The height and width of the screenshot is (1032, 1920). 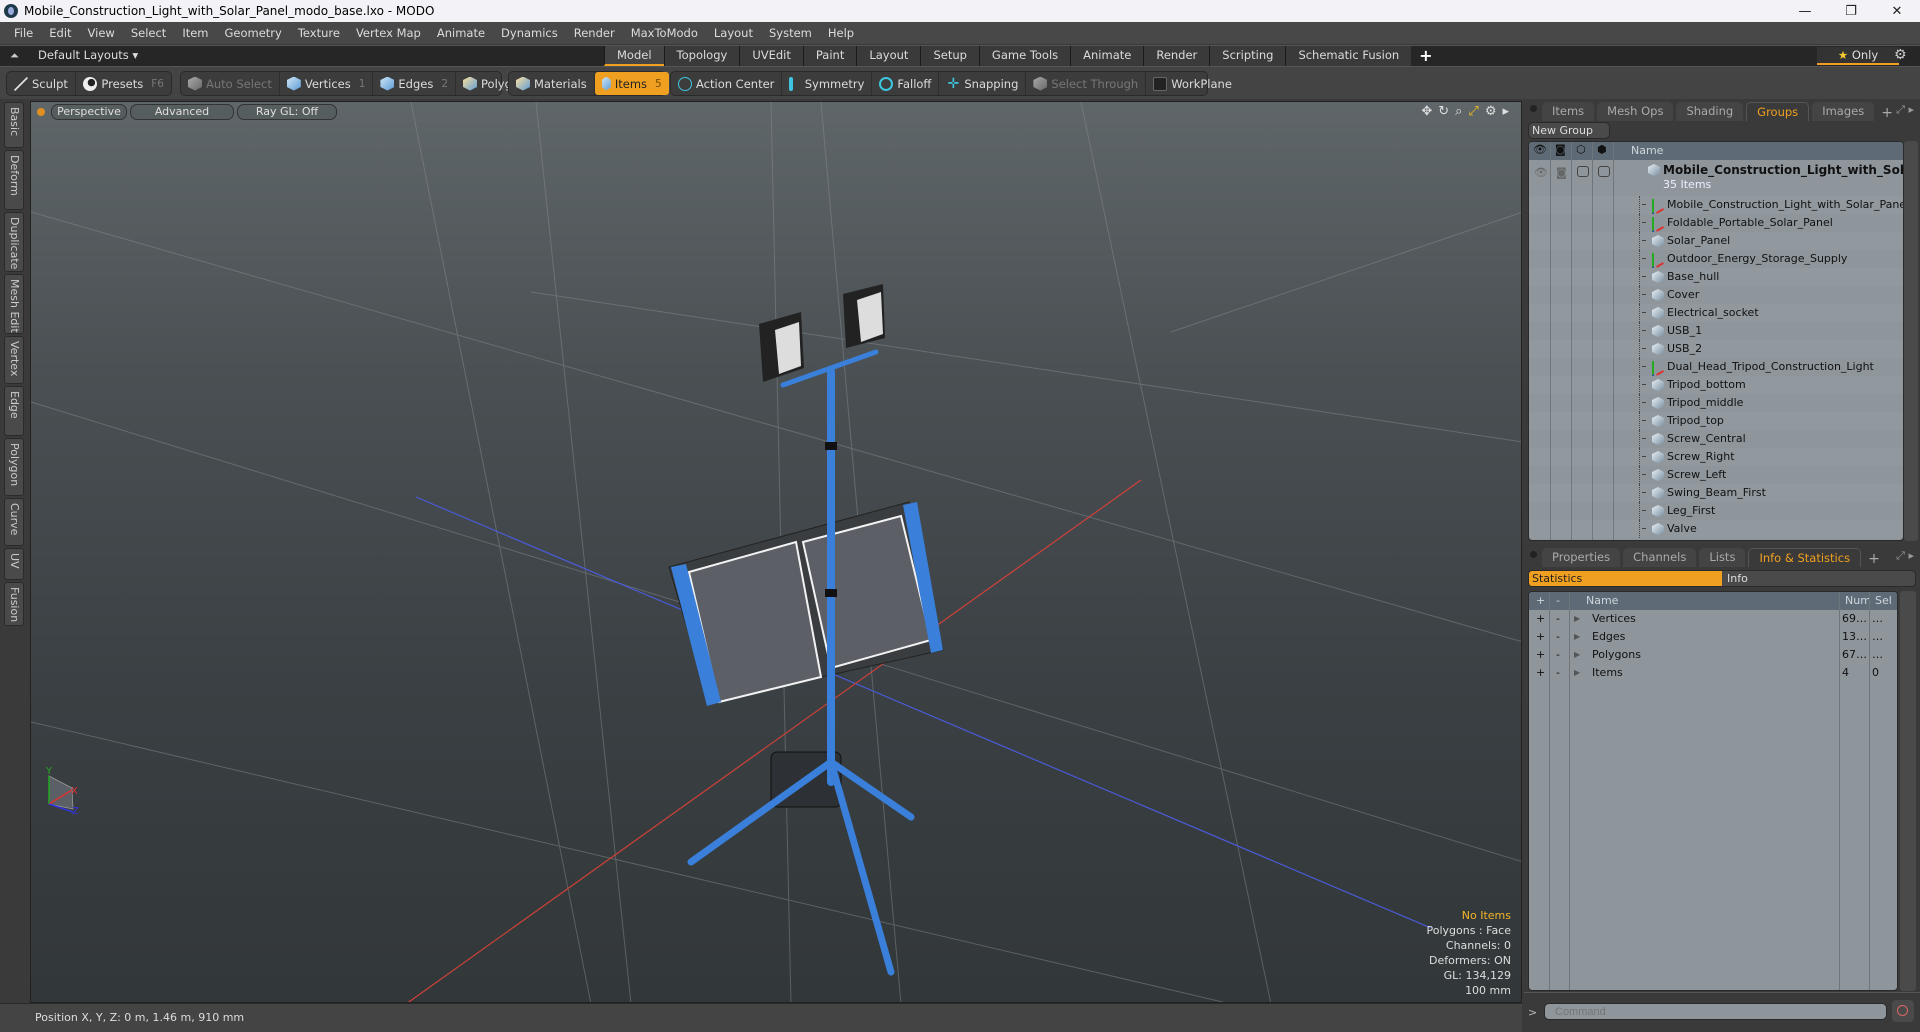 What do you see at coordinates (230, 83) in the screenshot?
I see `auto-select-button: Auto Select` at bounding box center [230, 83].